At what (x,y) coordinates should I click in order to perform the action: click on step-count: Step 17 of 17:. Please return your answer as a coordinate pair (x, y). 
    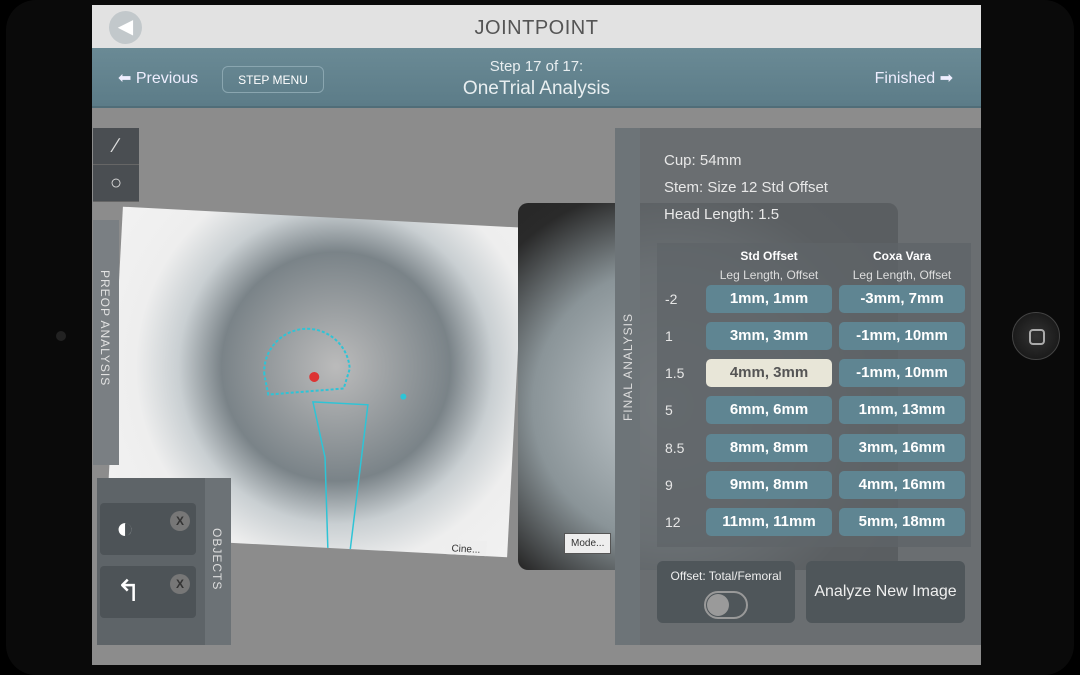
    Looking at the image, I should click on (536, 66).